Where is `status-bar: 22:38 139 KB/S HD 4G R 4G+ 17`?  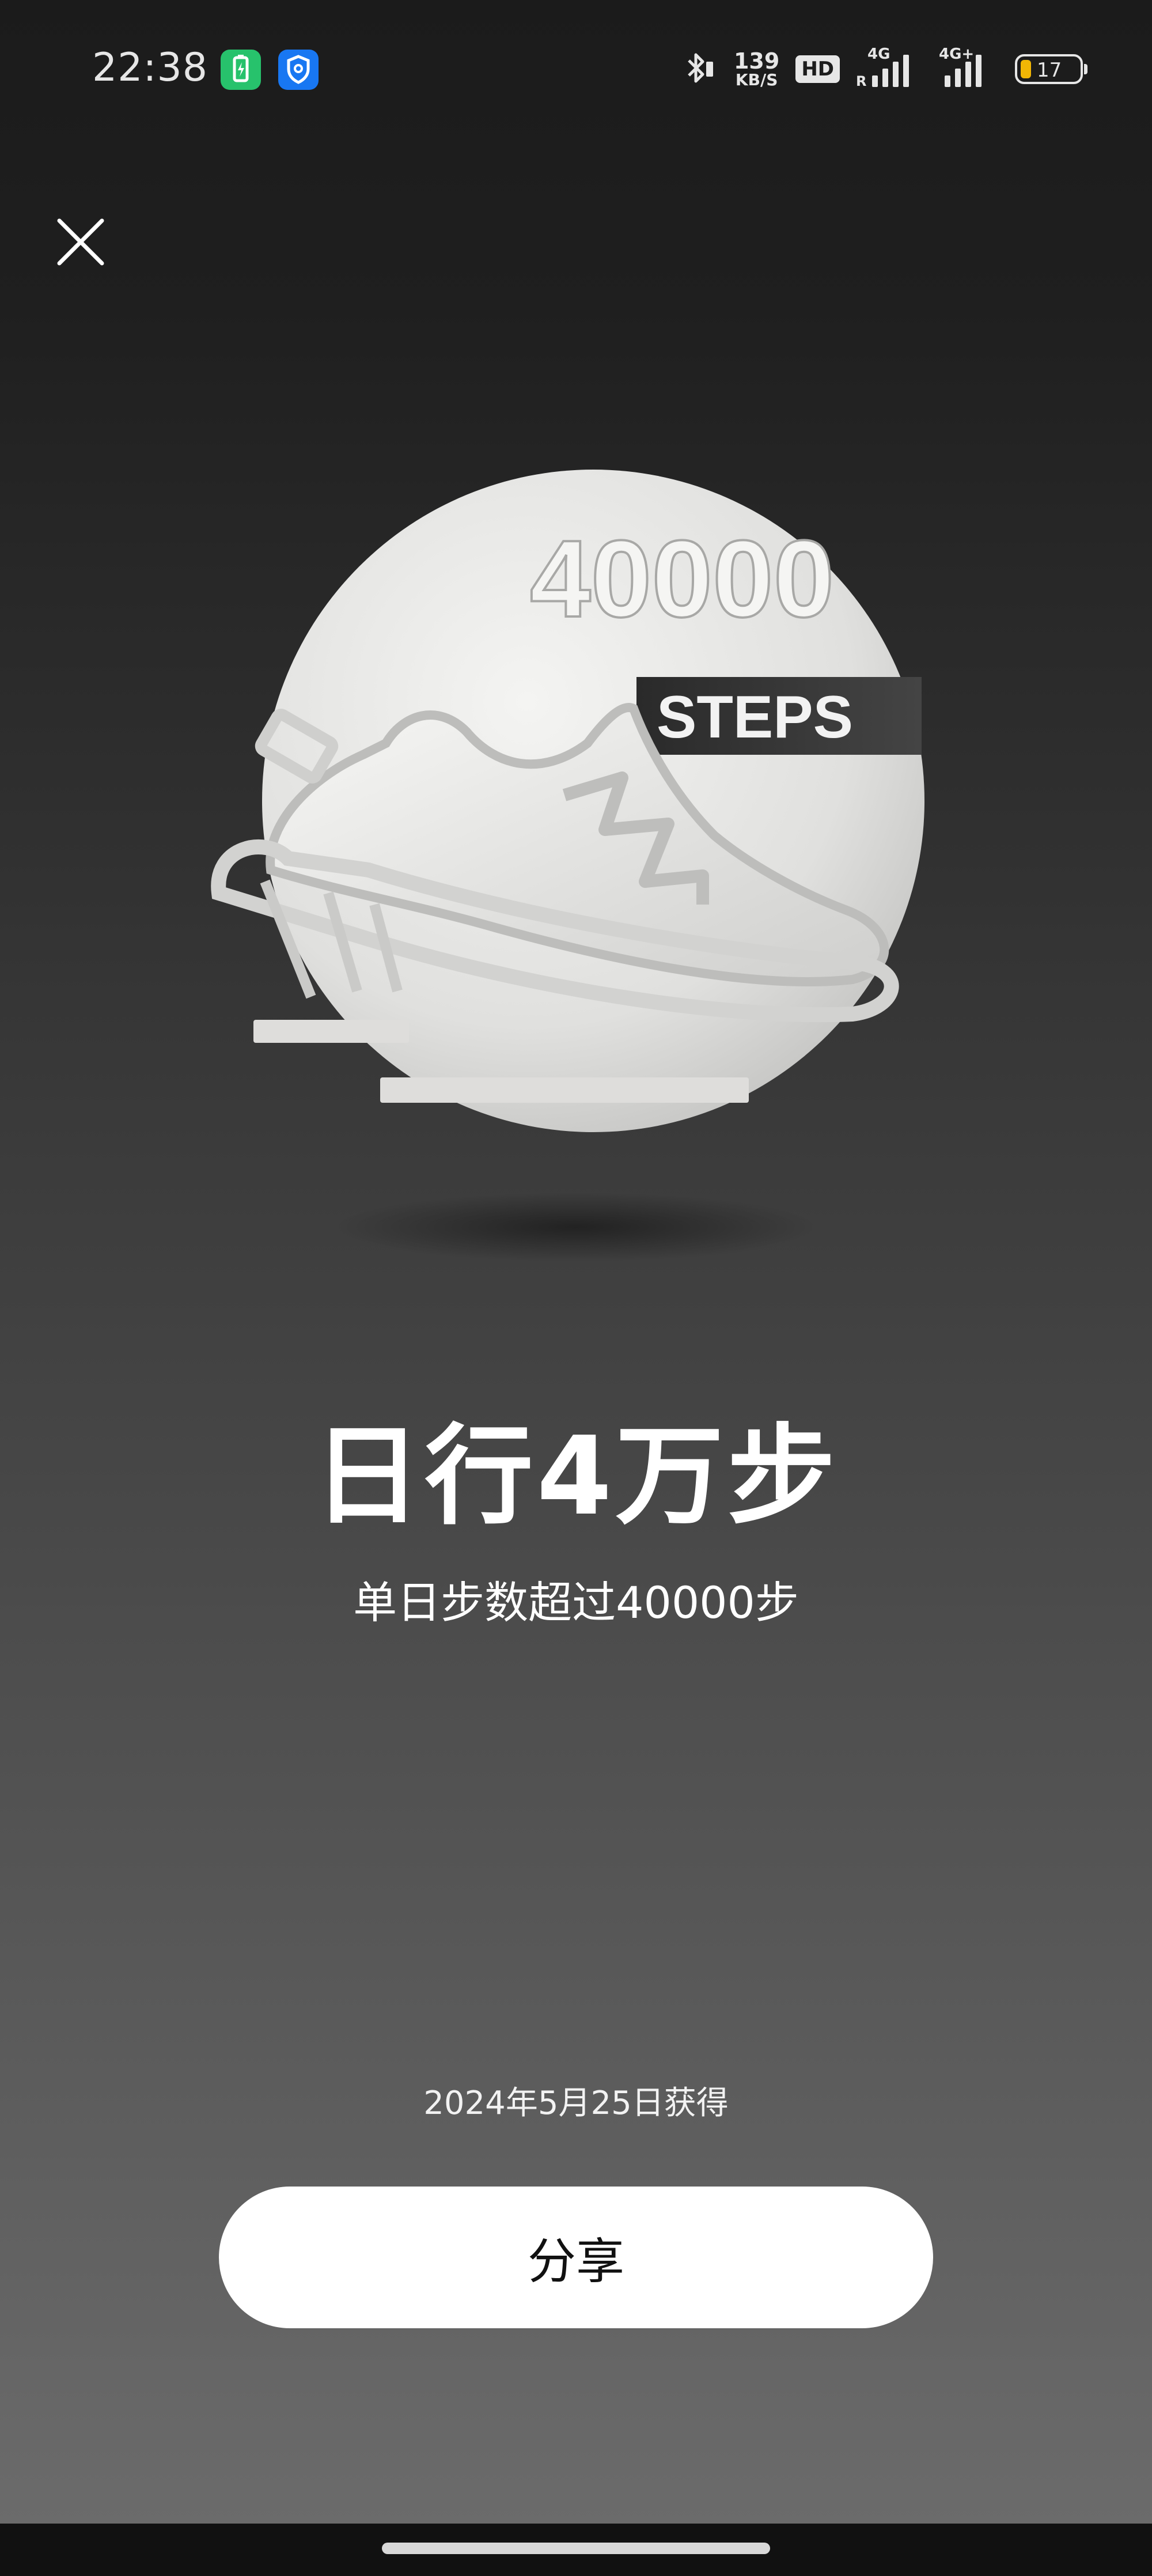 status-bar: 22:38 139 KB/S HD 4G R 4G+ 17 is located at coordinates (576, 69).